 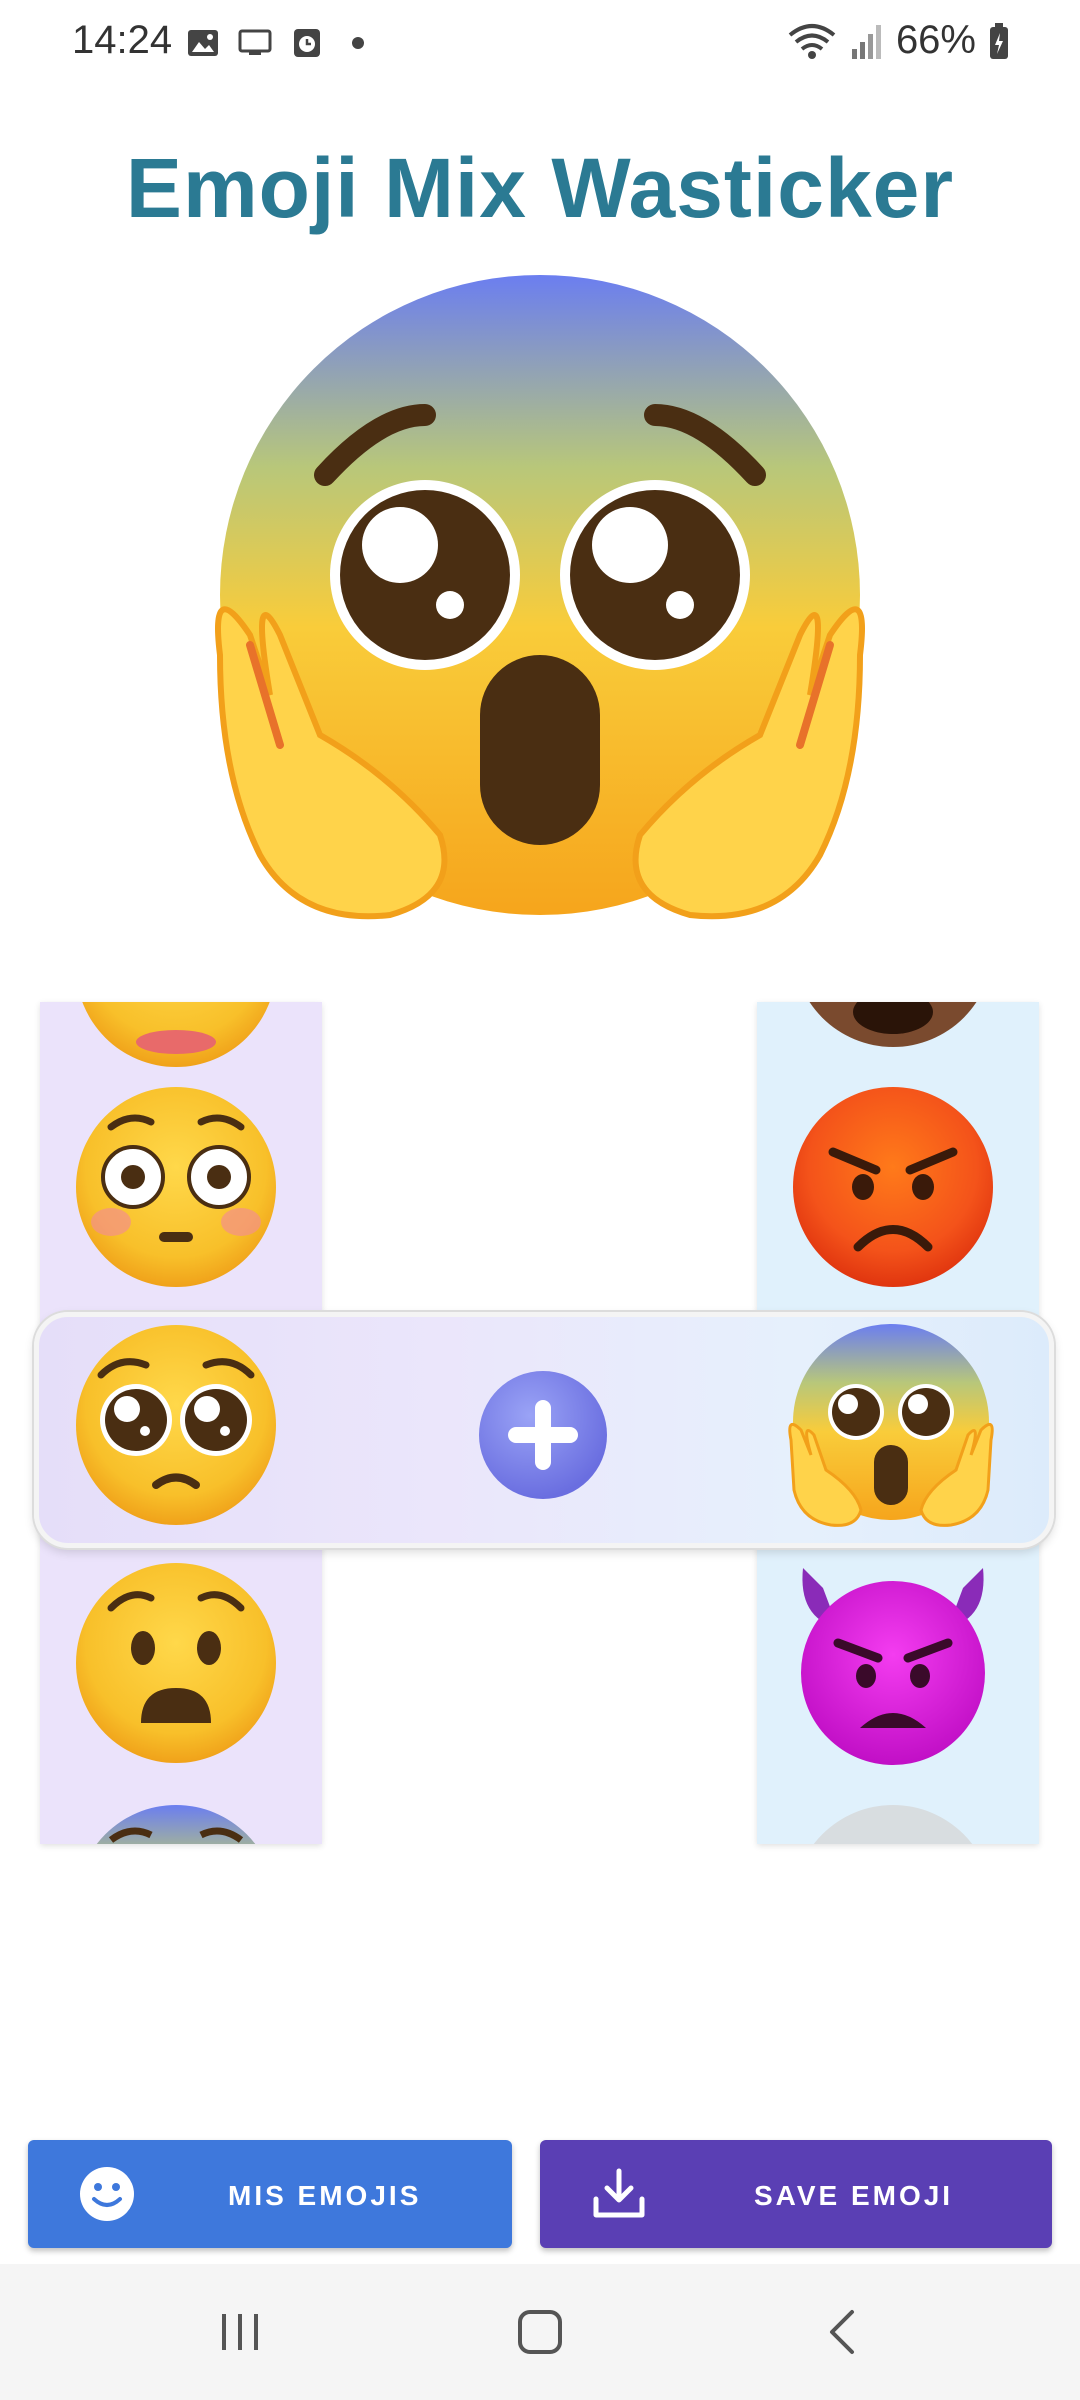 I want to click on save-emoji-label: SAVE EMOJI, so click(x=854, y=2195).